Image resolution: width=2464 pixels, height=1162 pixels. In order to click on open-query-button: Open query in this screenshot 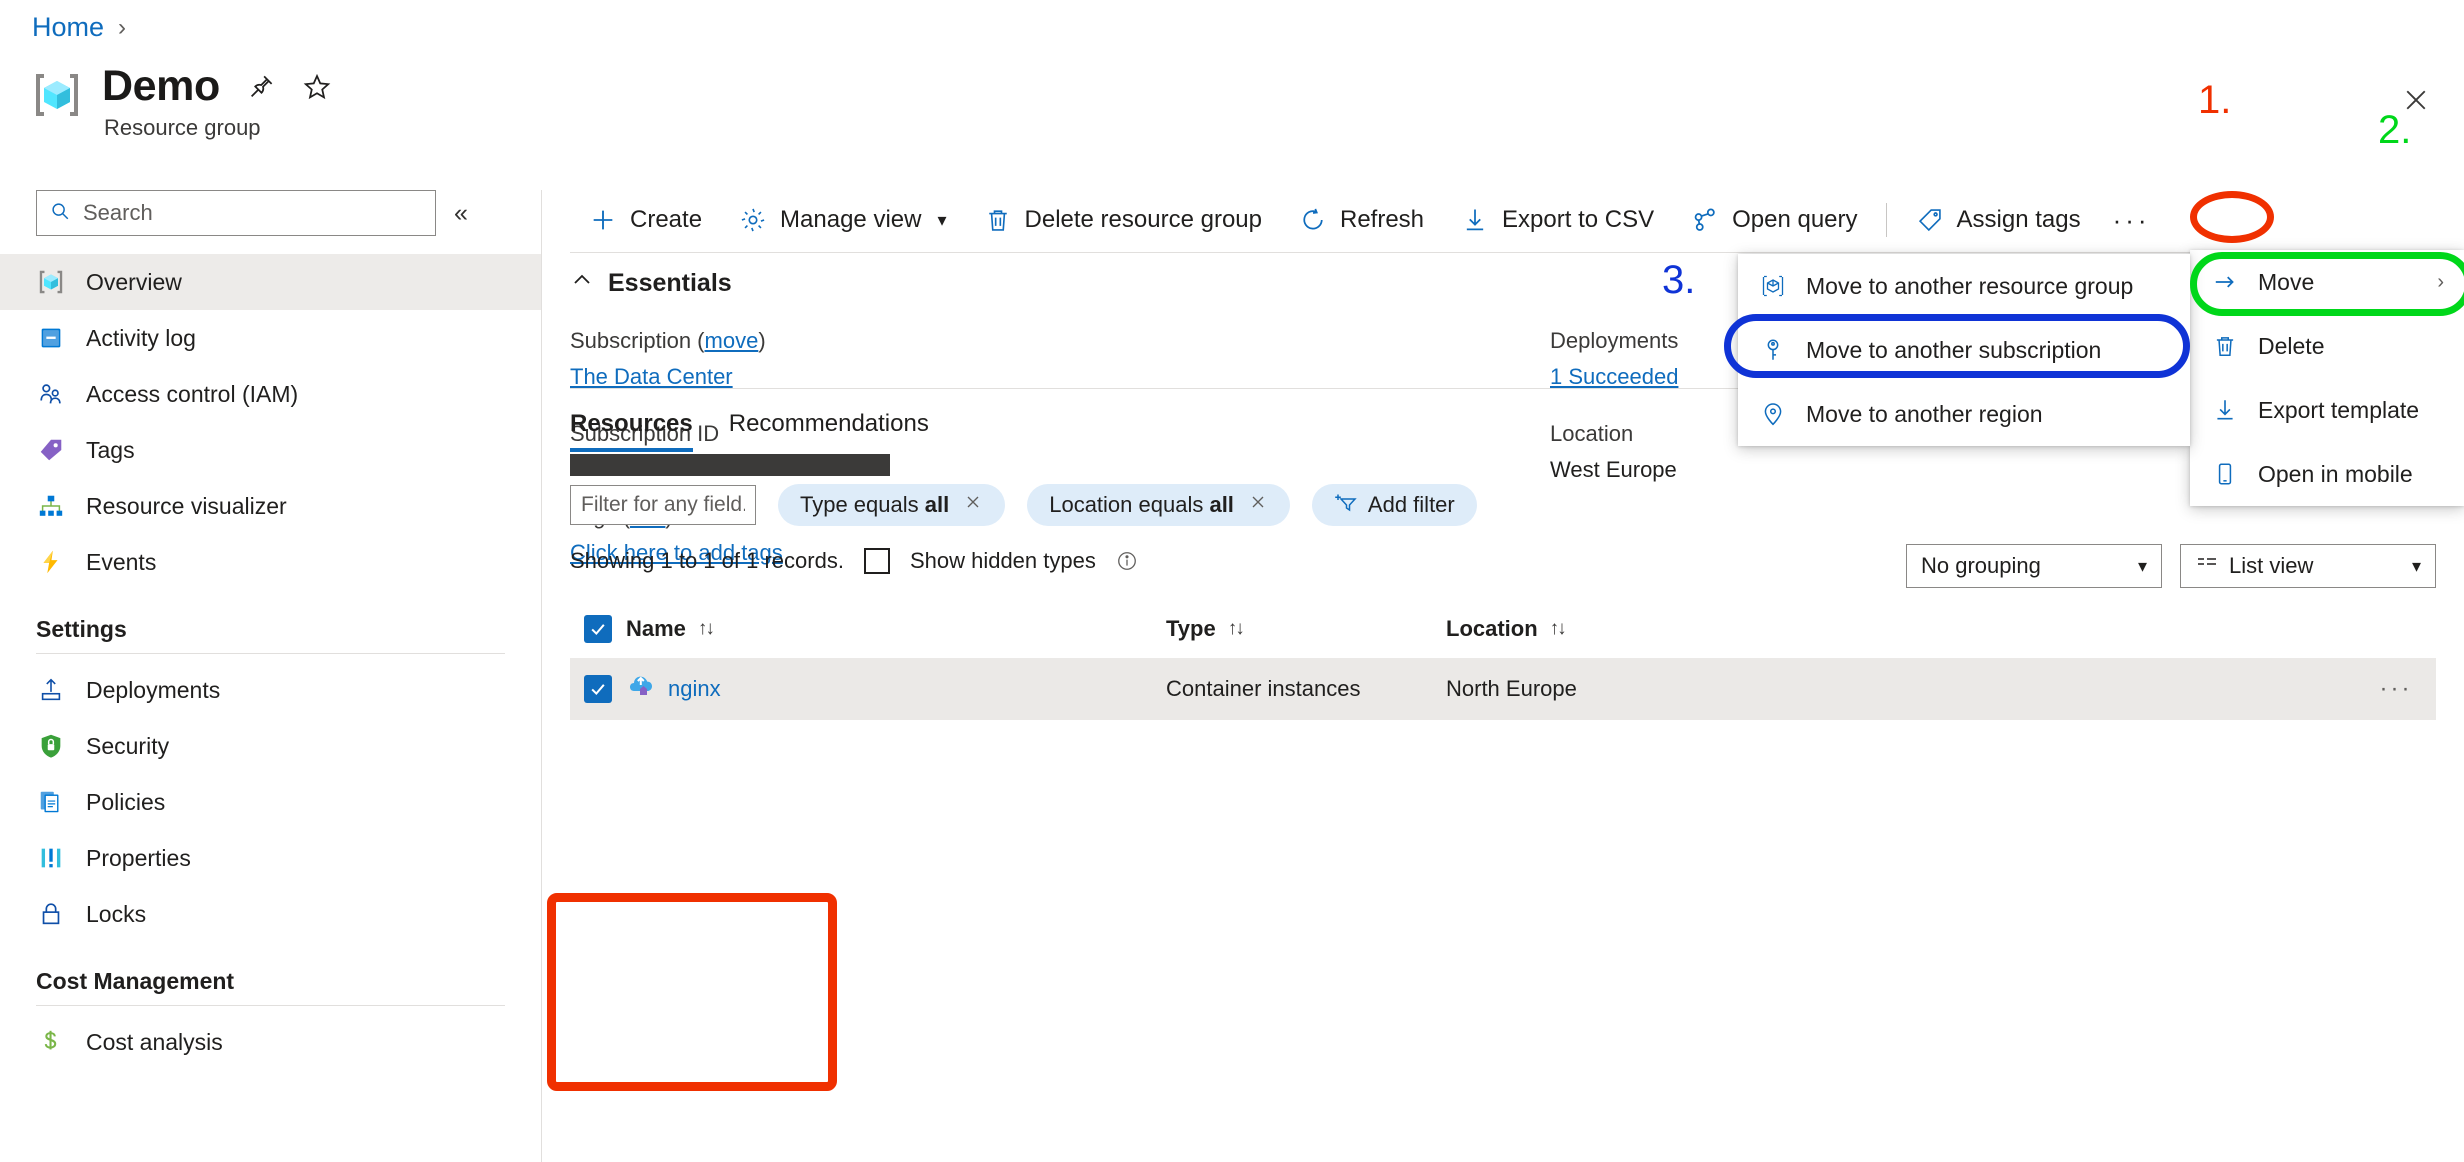, I will do `click(1773, 220)`.